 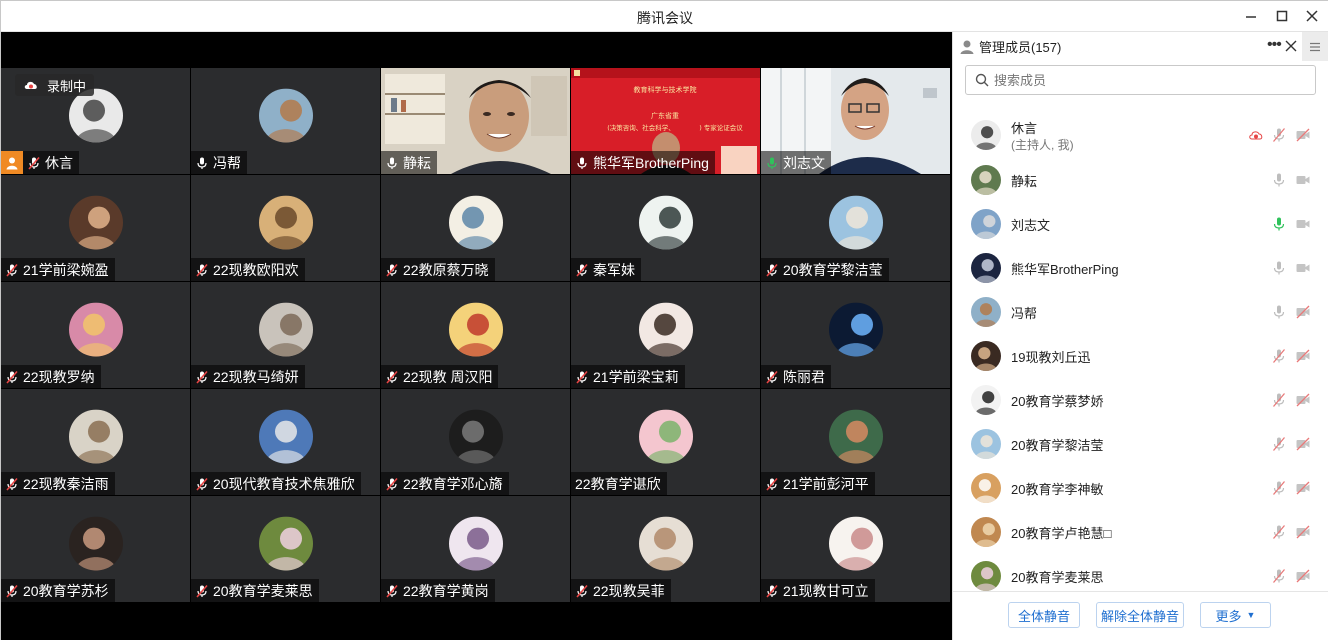 I want to click on video-tile: 22教原蔡万晓, so click(x=475, y=228).